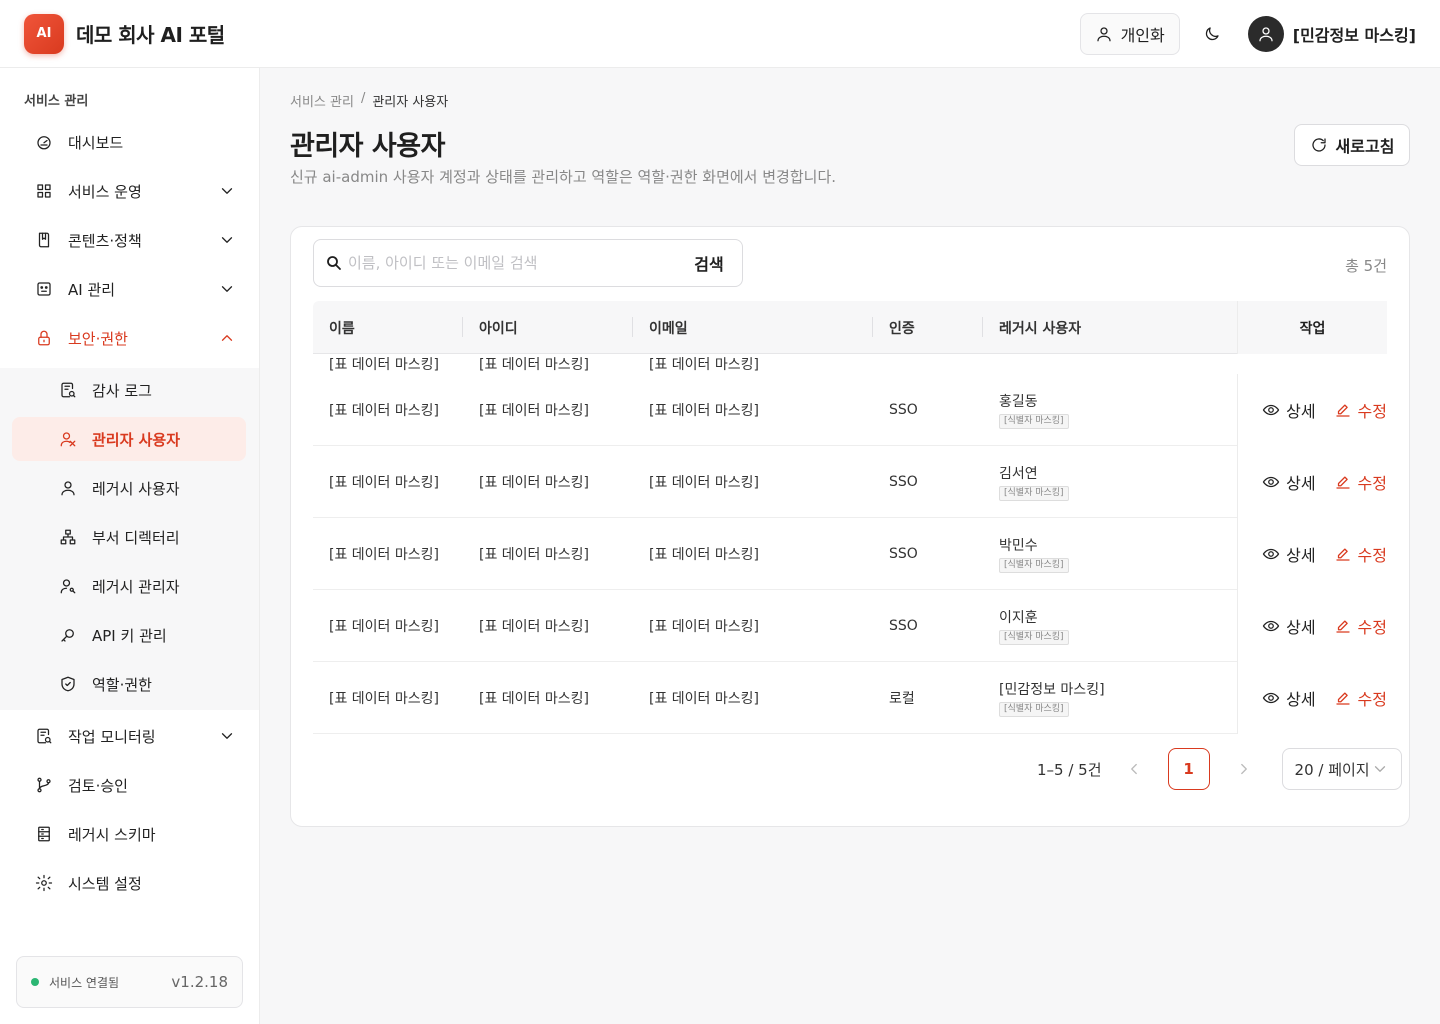  Describe the element at coordinates (122, 390) in the screenshot. I see `sidebar-item-label: 감사 로그` at that location.